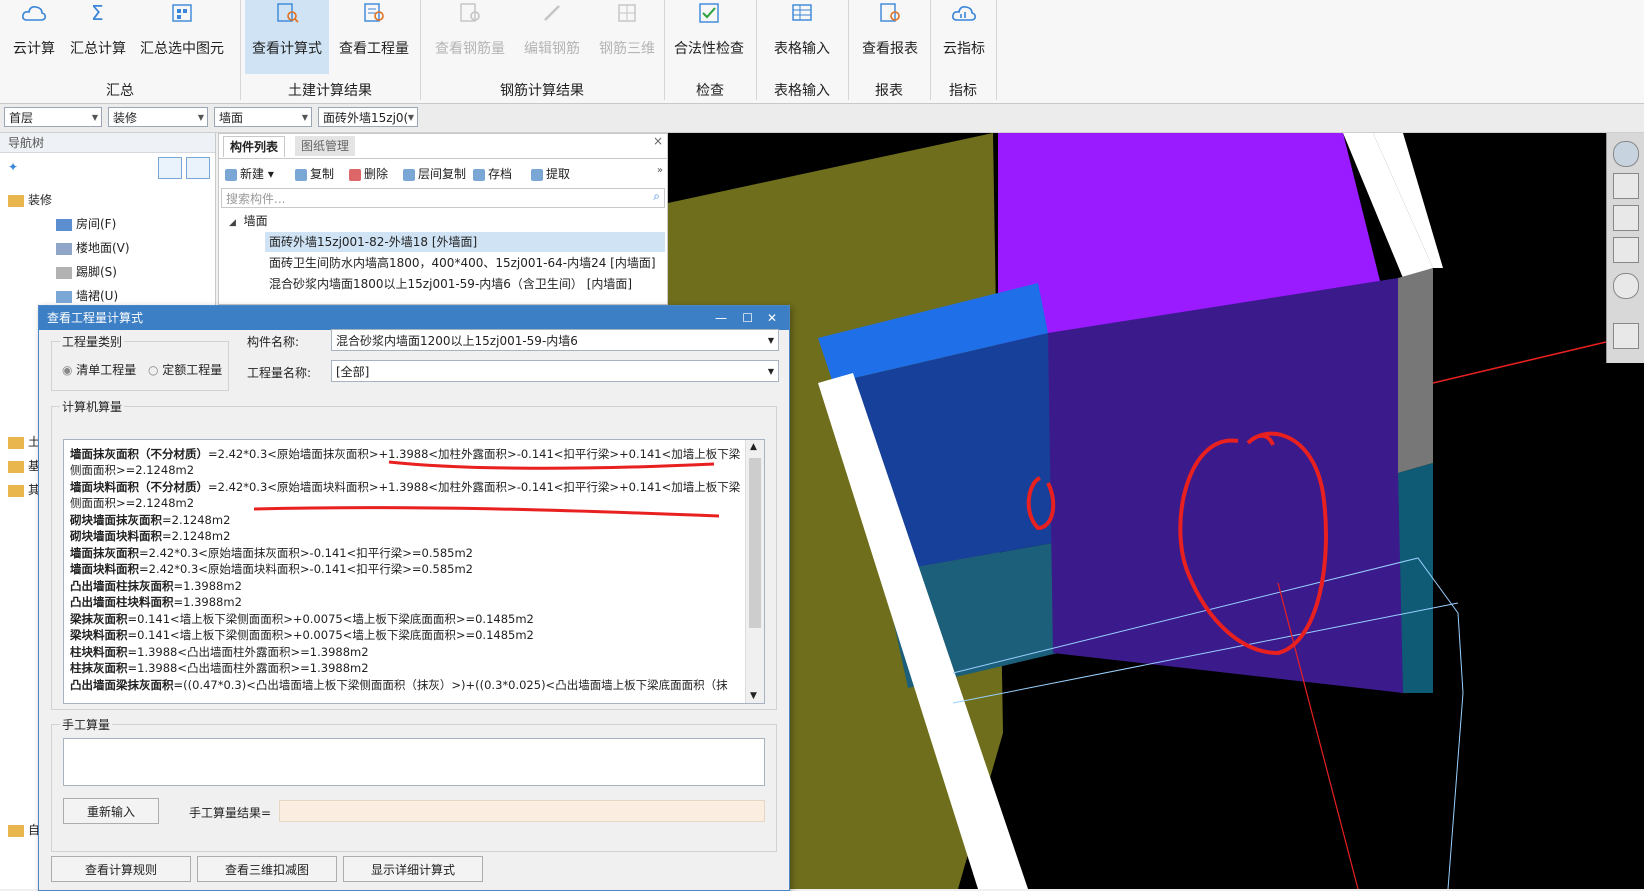 The image size is (1644, 891). Describe the element at coordinates (374, 12) in the screenshot. I see `view-quantity-icon` at that location.